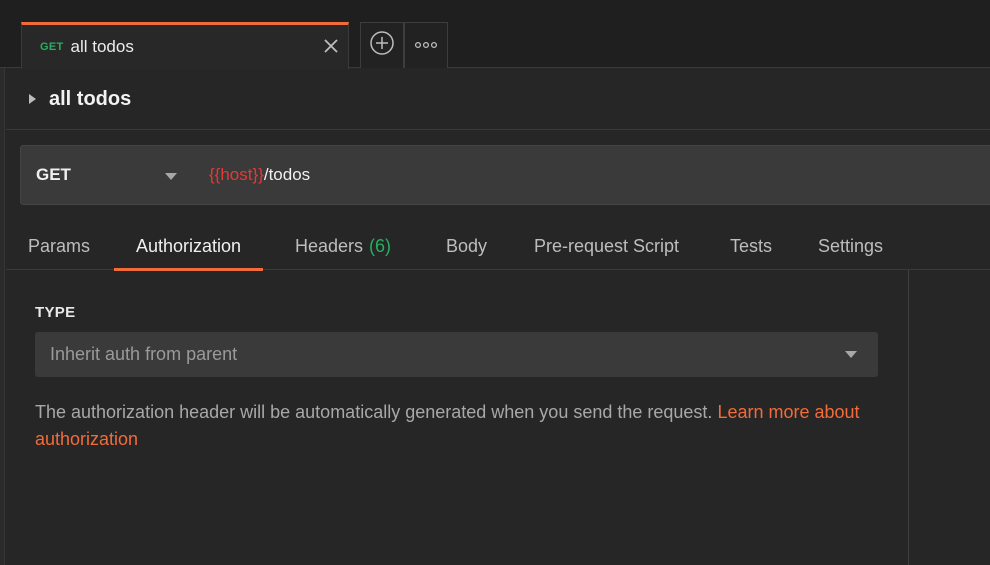  I want to click on request-tab-all-todos: GET all todos, so click(185, 45).